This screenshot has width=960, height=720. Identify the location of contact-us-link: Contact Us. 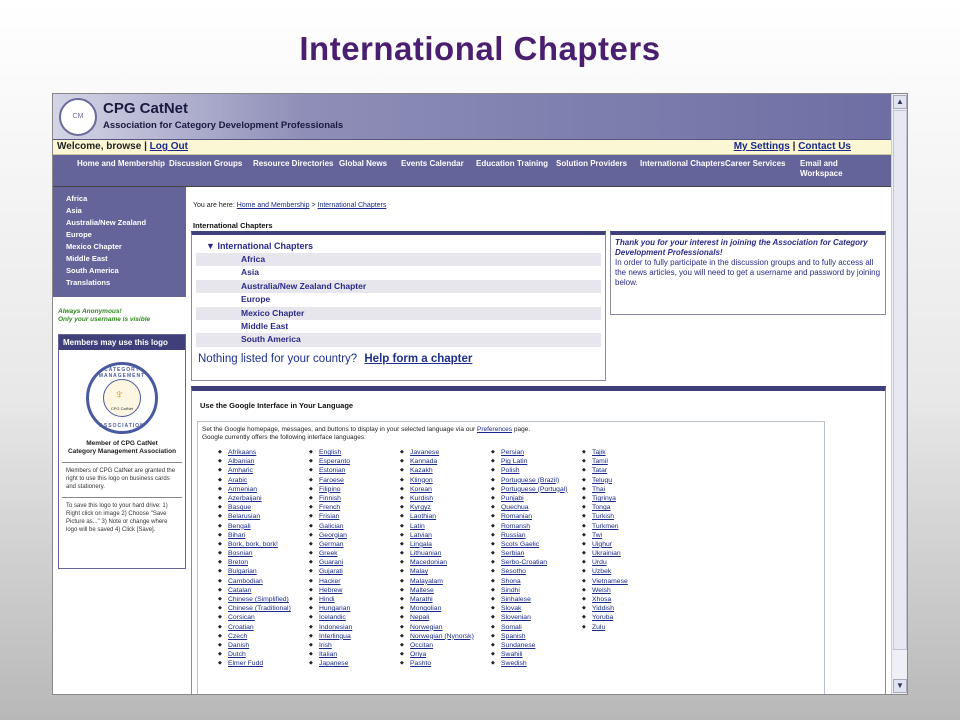
(824, 146).